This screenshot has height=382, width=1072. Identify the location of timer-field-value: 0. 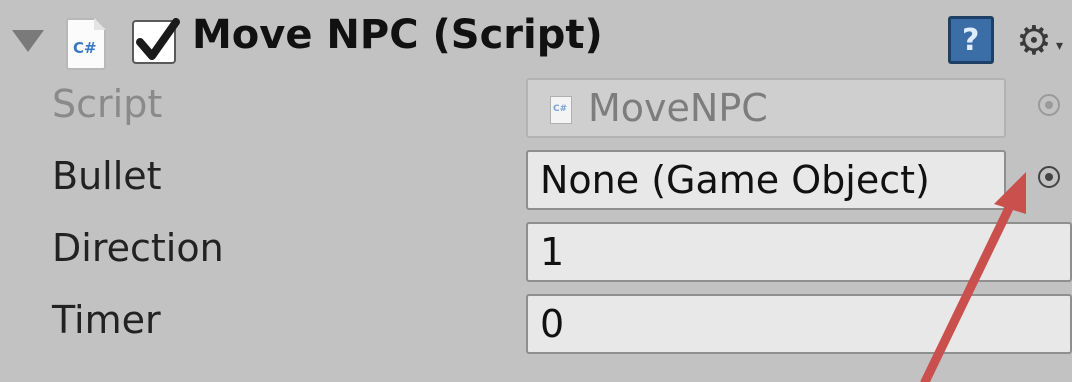
(552, 324).